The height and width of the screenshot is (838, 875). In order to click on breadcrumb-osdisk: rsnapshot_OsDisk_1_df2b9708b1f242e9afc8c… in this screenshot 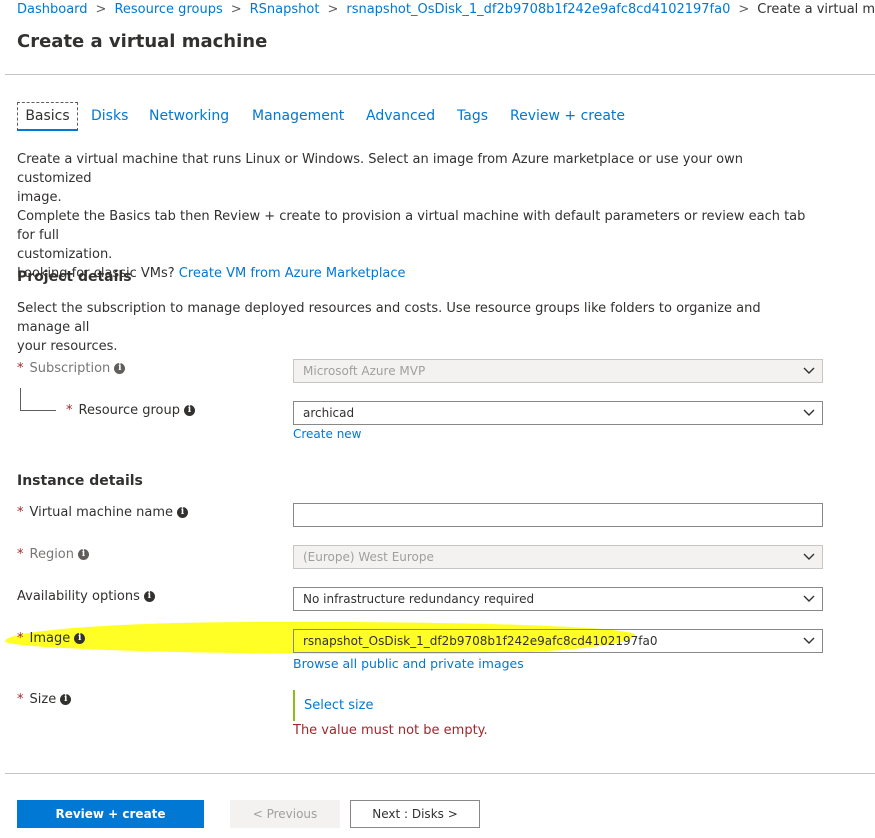, I will do `click(538, 9)`.